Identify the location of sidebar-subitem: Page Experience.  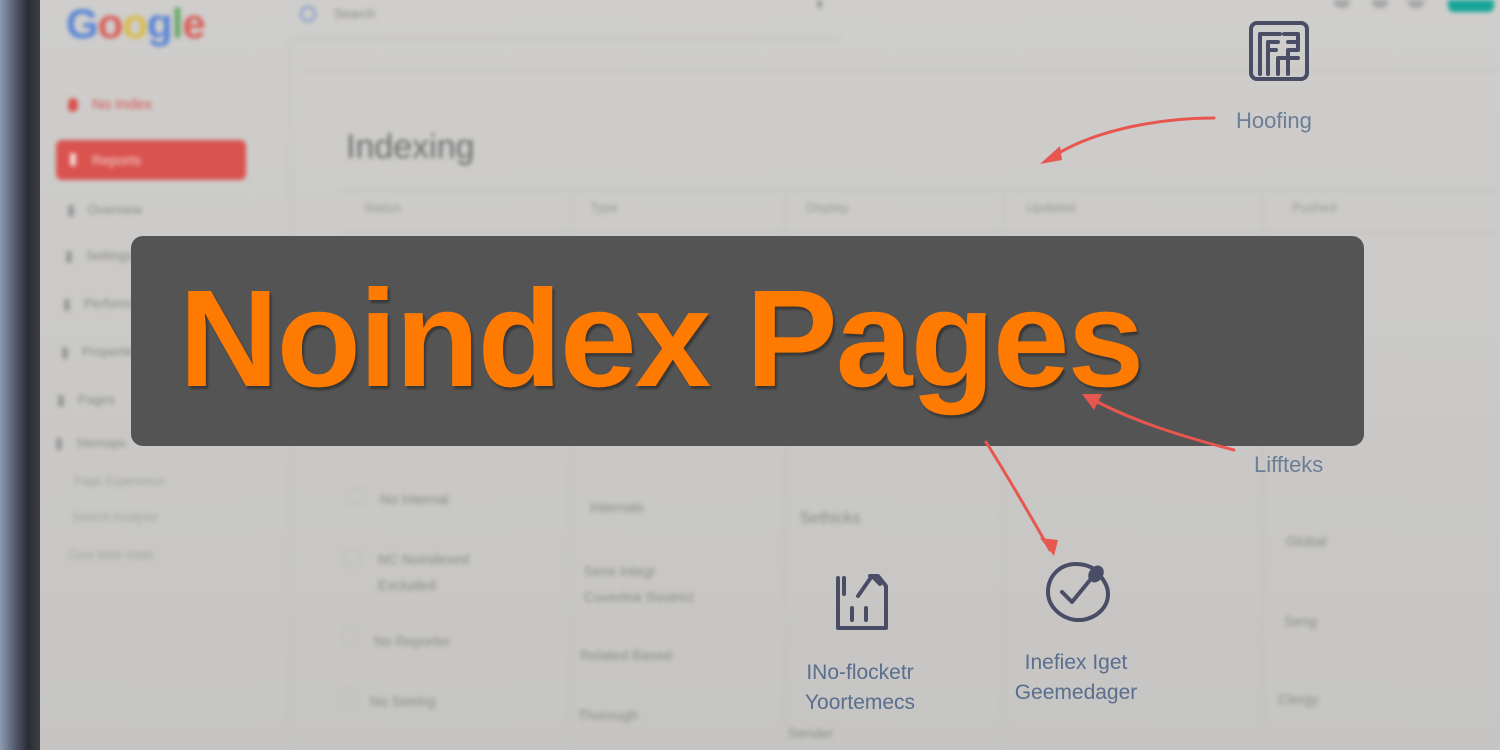
(119, 481).